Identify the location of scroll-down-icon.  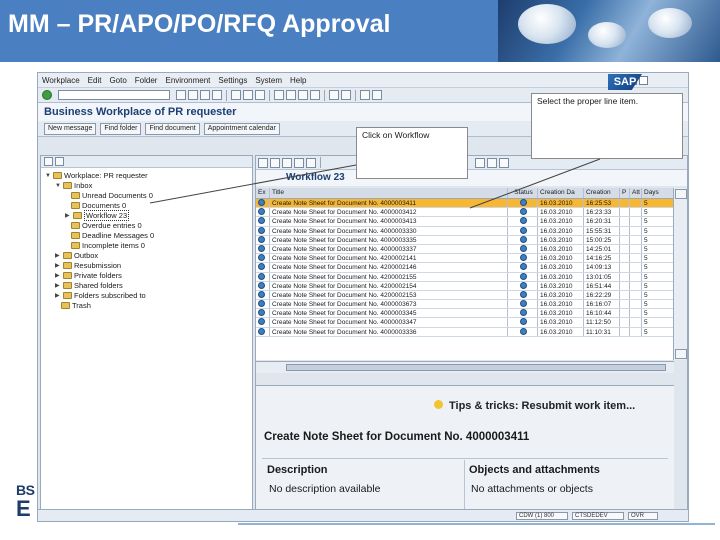
(681, 354).